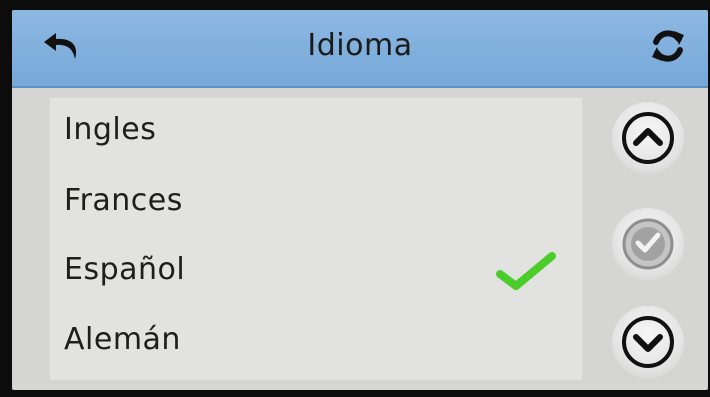 The height and width of the screenshot is (397, 710). I want to click on scroll-up-button, so click(648, 138).